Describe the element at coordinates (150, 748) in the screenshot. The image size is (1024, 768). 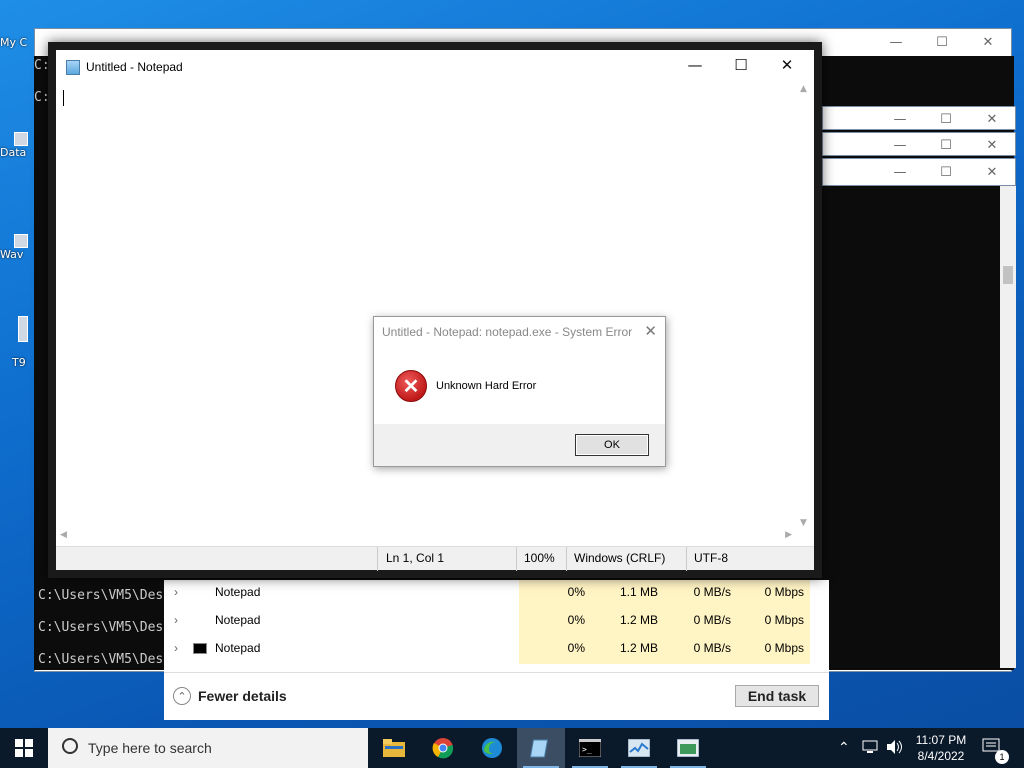
I see `search-placeholder: Type here to search` at that location.